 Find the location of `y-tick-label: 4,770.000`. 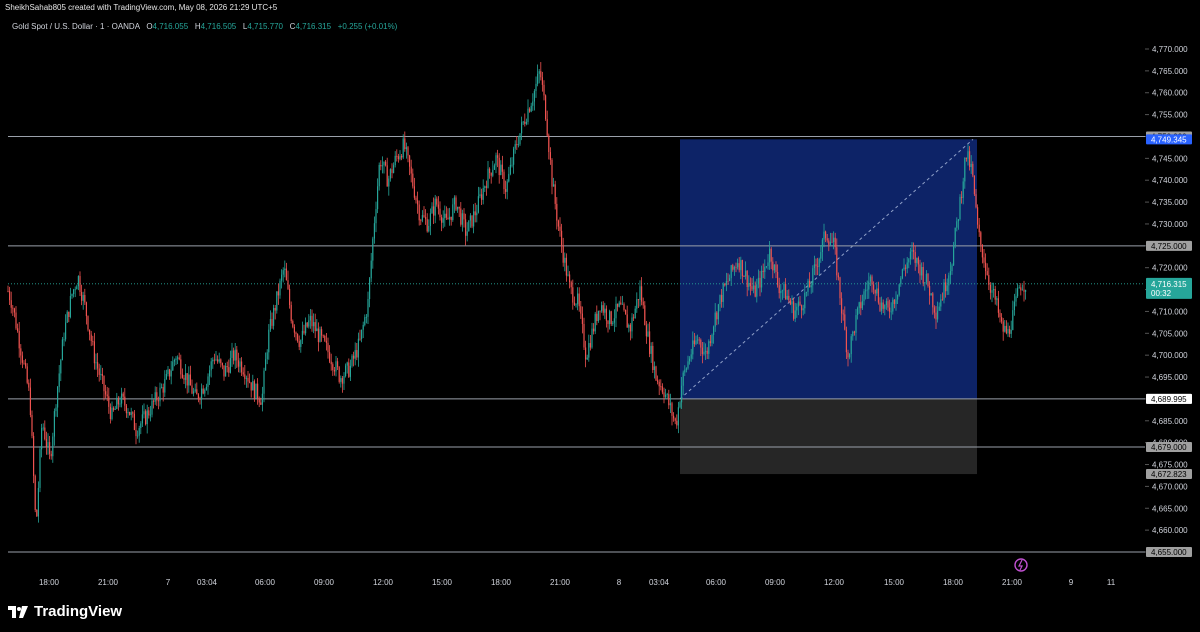

y-tick-label: 4,770.000 is located at coordinates (1170, 49).